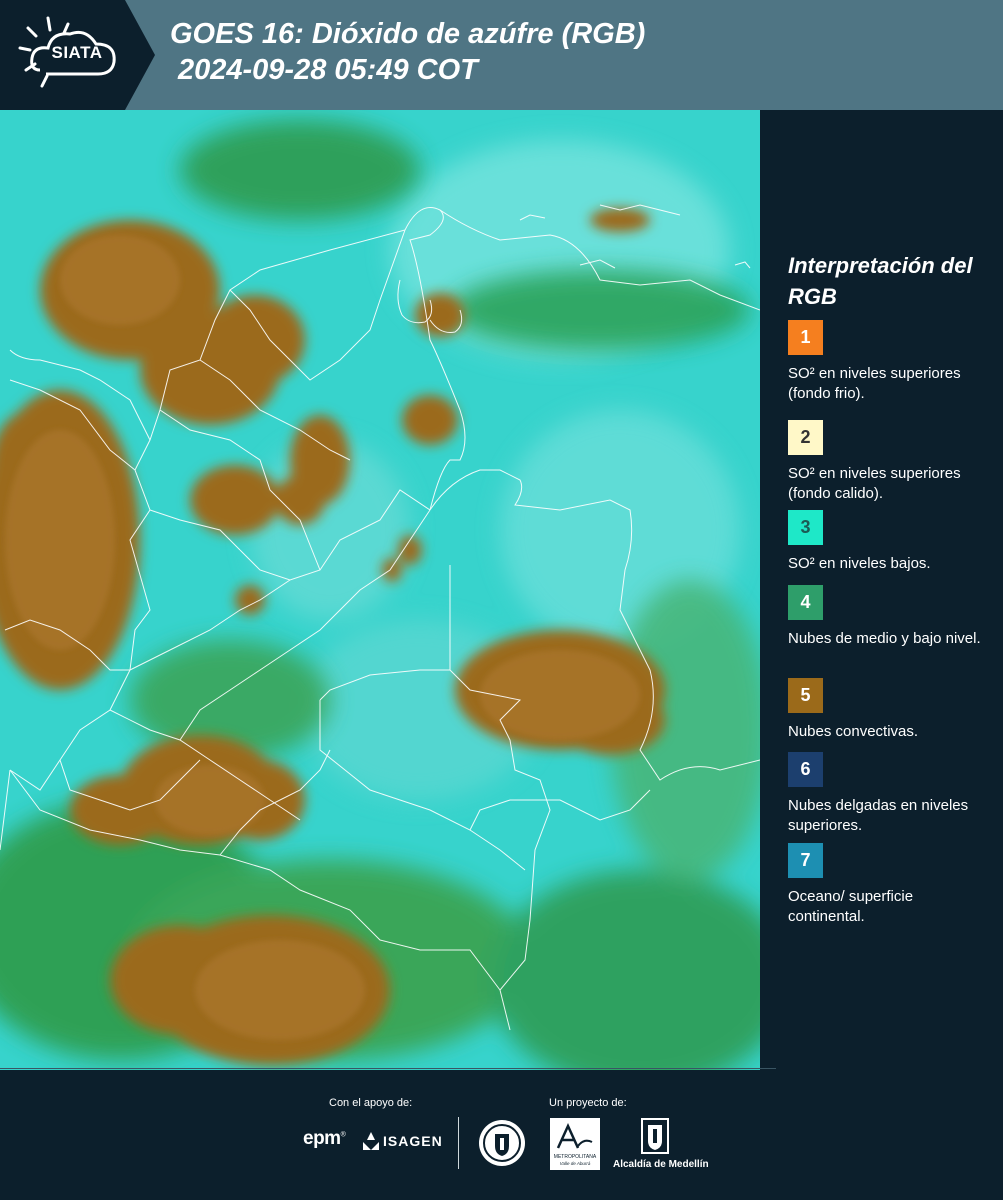 This screenshot has height=1200, width=1003. I want to click on legend-item-3: 3 SO² en niveles bajos., so click(888, 542).